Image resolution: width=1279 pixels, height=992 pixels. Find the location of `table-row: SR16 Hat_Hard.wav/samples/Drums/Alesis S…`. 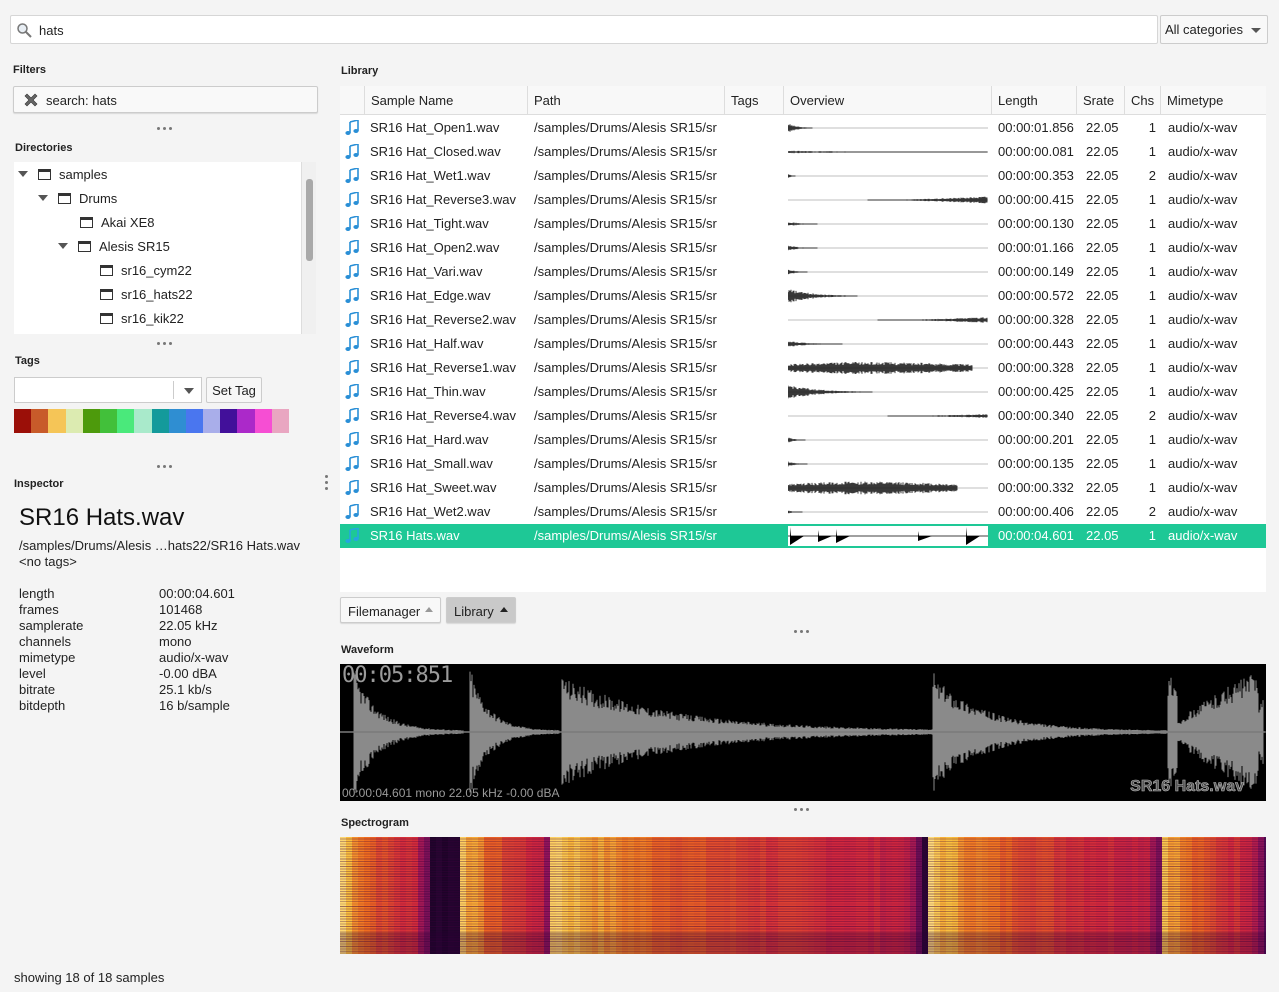

table-row: SR16 Hat_Hard.wav/samples/Drums/Alesis S… is located at coordinates (803, 440).